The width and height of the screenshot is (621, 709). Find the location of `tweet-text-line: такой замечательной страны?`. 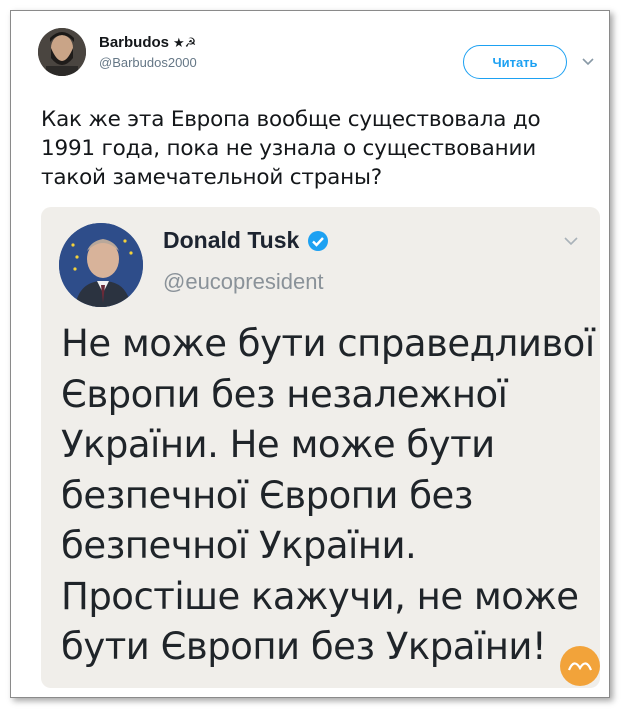

tweet-text-line: такой замечательной страны? is located at coordinates (211, 177).